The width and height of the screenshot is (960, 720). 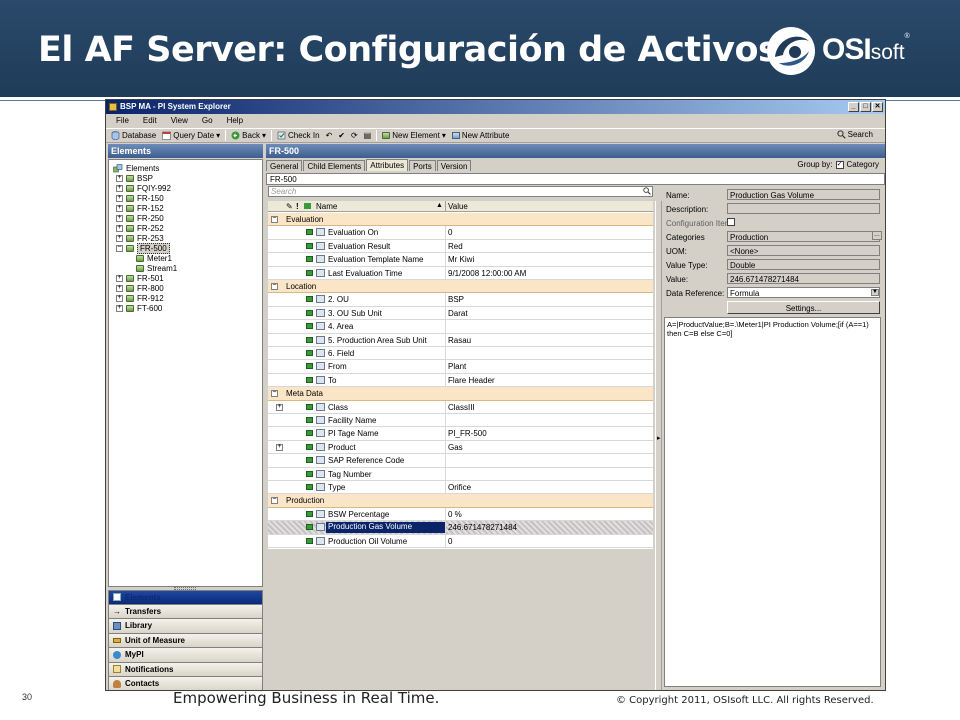 I want to click on group-by-category-checkbox: ✓, so click(x=839, y=164).